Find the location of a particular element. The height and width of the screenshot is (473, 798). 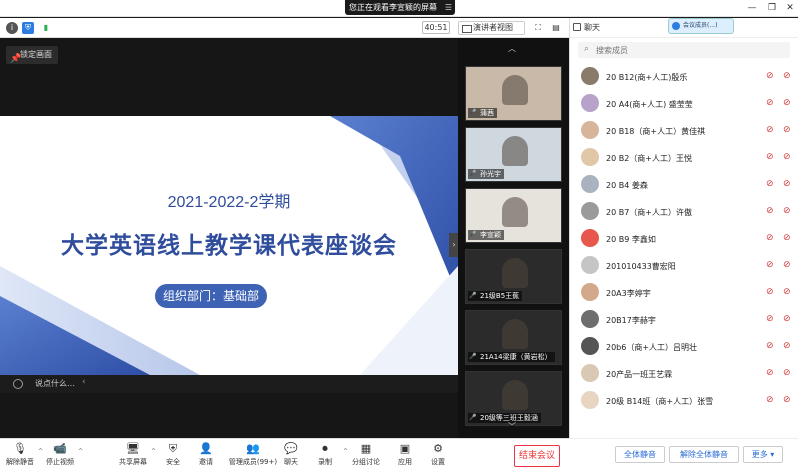

share-banner: 您正在观看李宣颖的屏幕 ☰ is located at coordinates (400, 7).